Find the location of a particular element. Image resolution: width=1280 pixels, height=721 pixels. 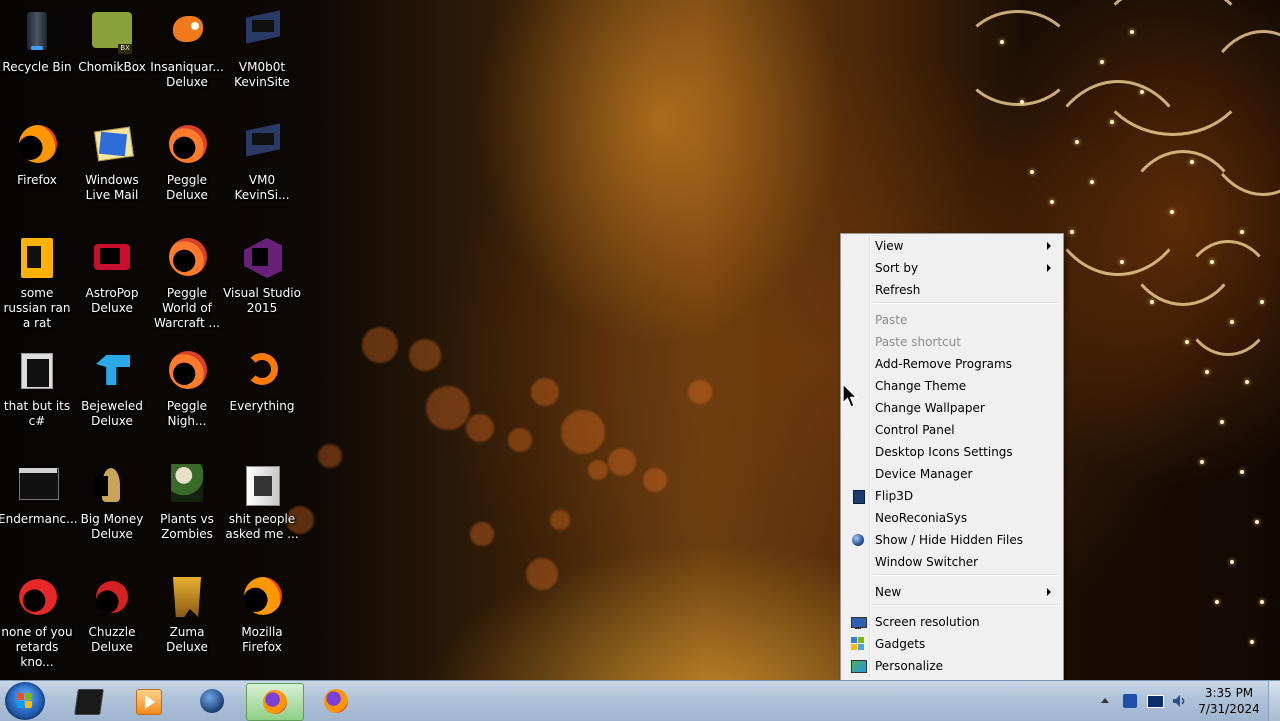

menu-item-screen-resolution: Screen resolution is located at coordinates (952, 622).